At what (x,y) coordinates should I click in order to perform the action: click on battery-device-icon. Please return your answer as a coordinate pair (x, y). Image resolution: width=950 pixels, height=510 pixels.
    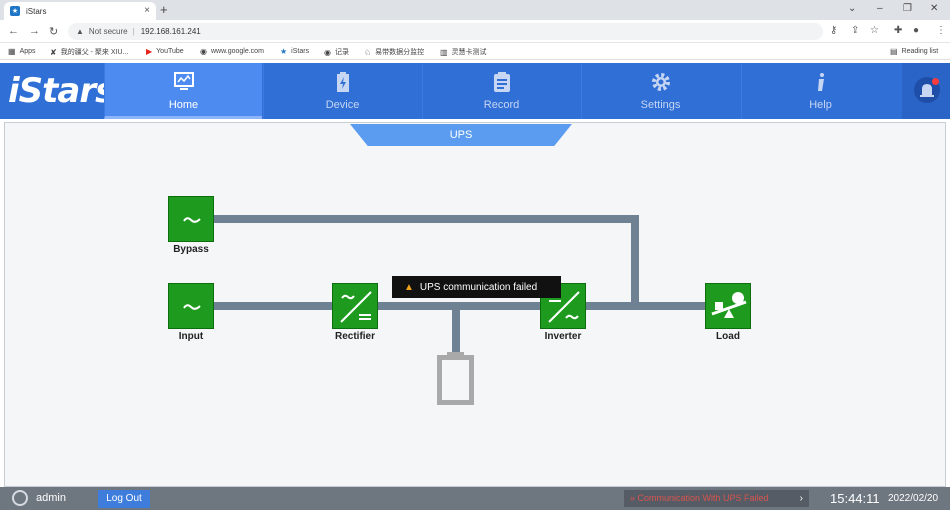
    Looking at the image, I should click on (342, 82).